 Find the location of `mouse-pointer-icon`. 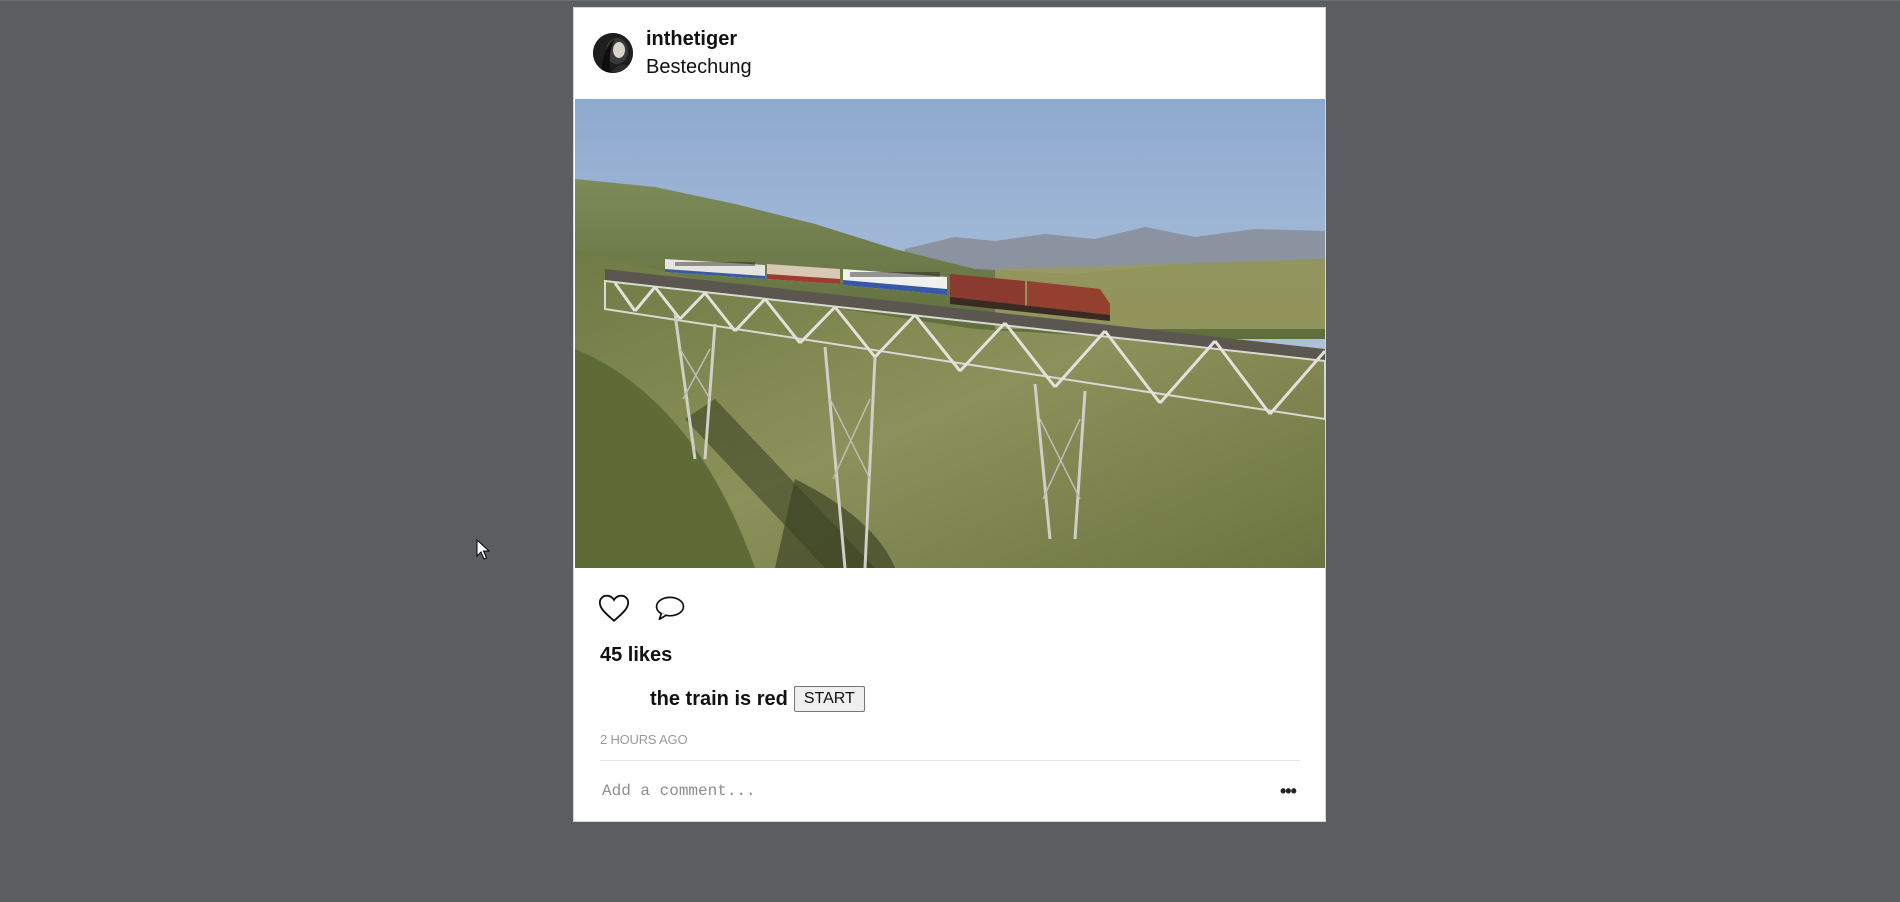

mouse-pointer-icon is located at coordinates (483, 549).